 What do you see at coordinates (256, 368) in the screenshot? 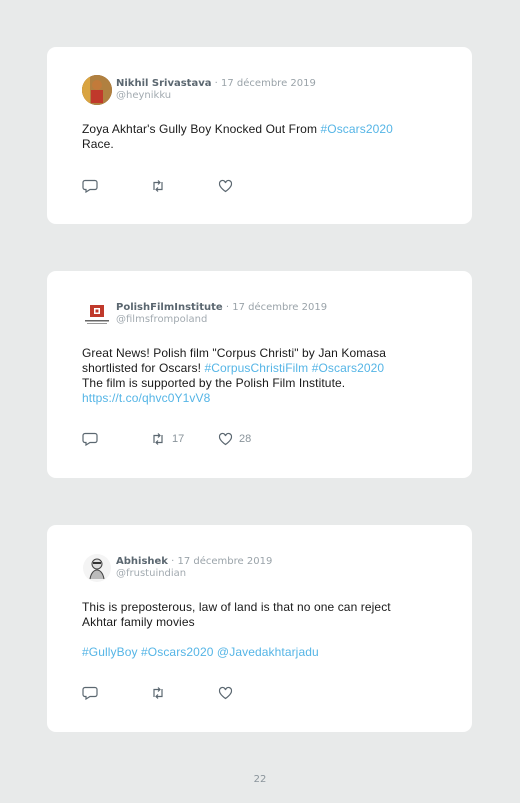
I see `hashtag-link: #CorpusChristiFilm` at bounding box center [256, 368].